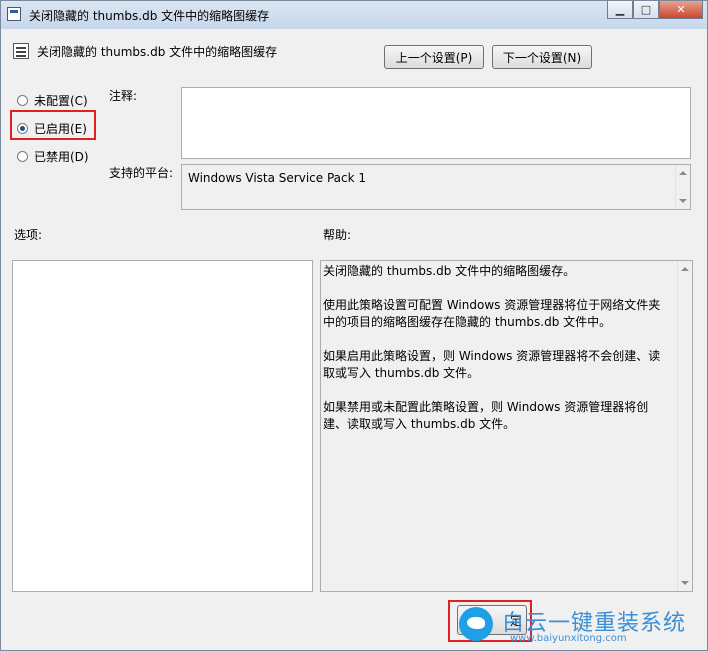 The width and height of the screenshot is (708, 651). Describe the element at coordinates (22, 128) in the screenshot. I see `radio-enabled-circle` at that location.